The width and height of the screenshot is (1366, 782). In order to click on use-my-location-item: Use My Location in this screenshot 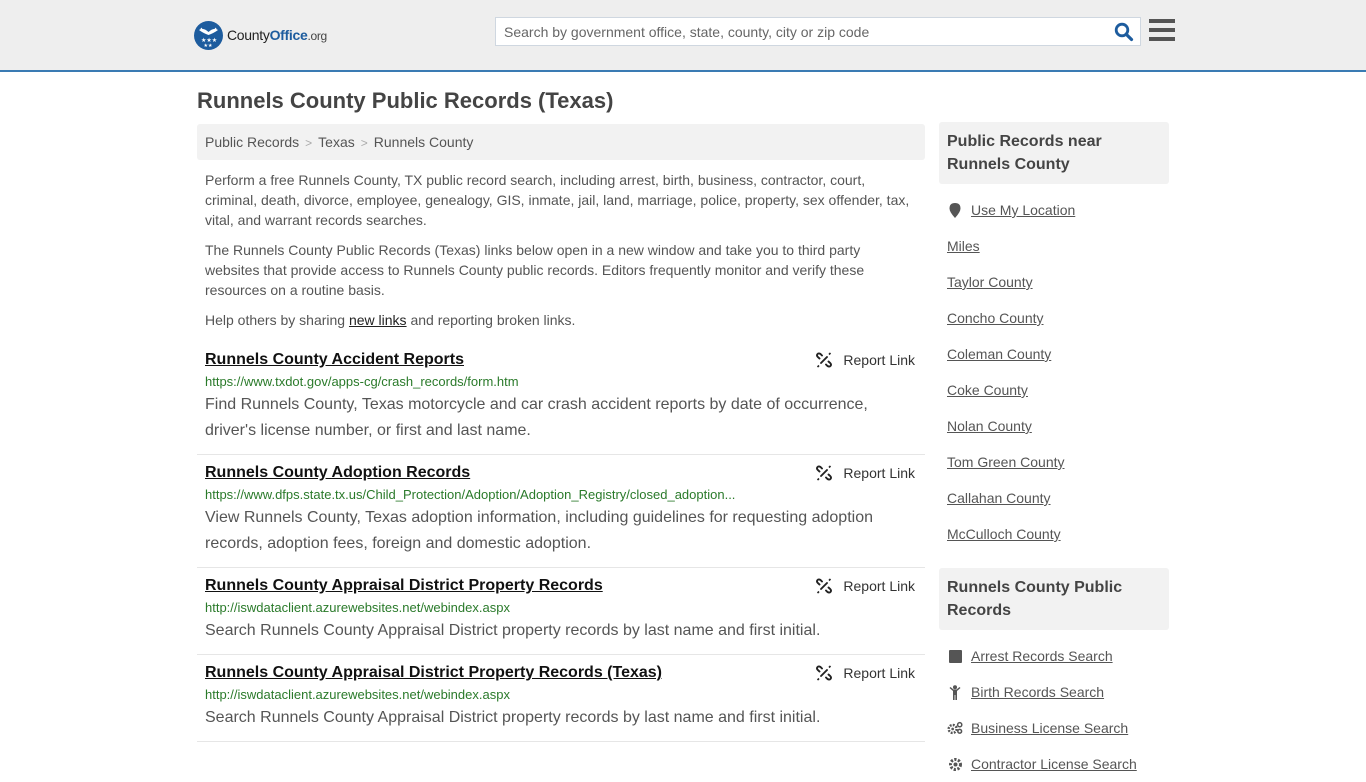, I will do `click(1054, 210)`.